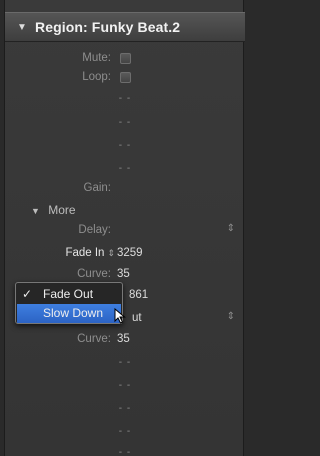 The image size is (320, 456). I want to click on menu-item-fade-out: ✓ Fade Out, so click(69, 294).